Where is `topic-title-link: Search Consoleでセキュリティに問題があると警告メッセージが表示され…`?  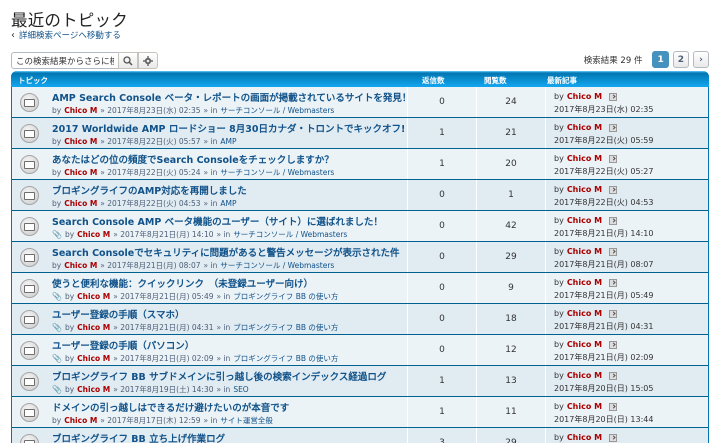 topic-title-link: Search Consoleでセキュリティに問題があると警告メッセージが表示され… is located at coordinates (225, 252).